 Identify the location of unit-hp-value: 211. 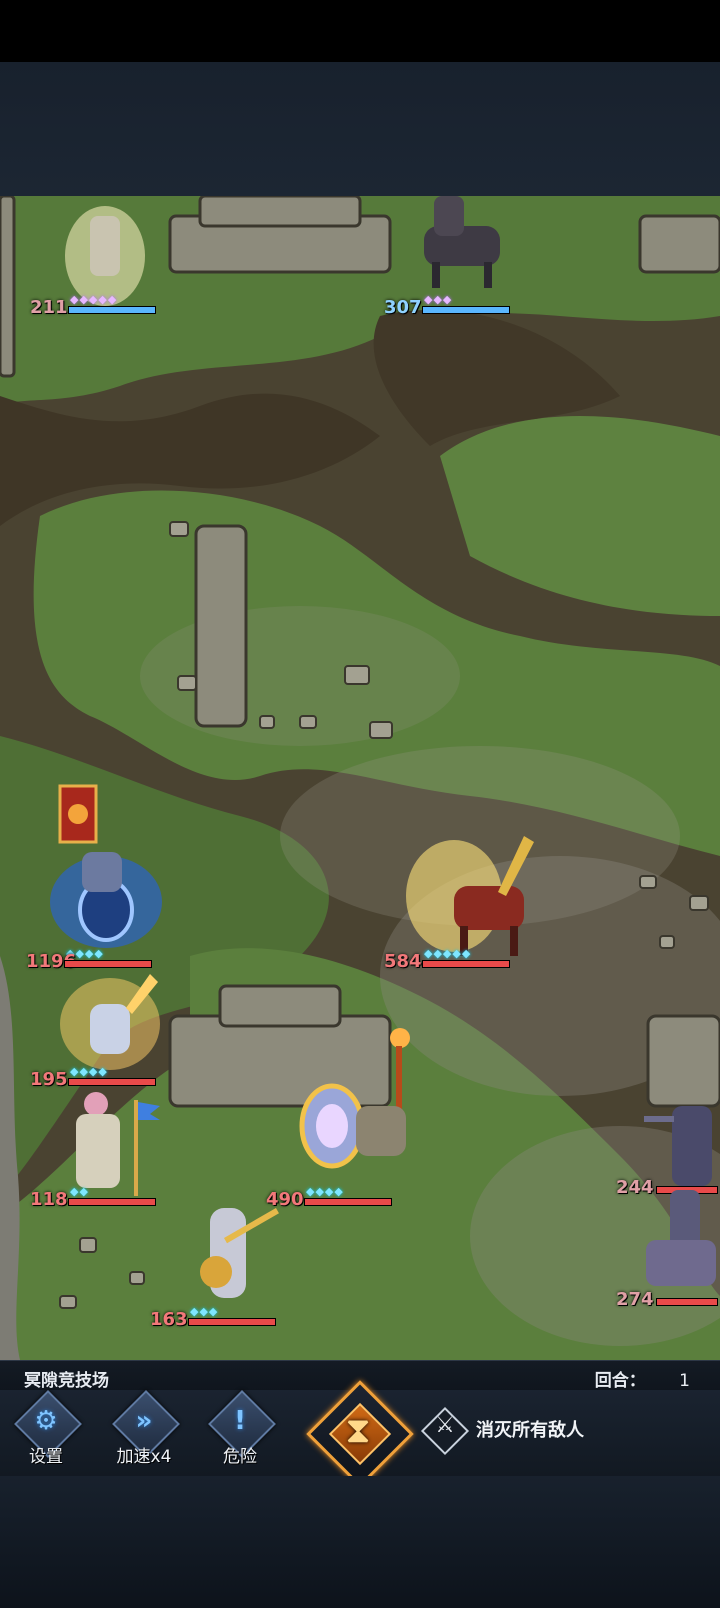
(49, 307).